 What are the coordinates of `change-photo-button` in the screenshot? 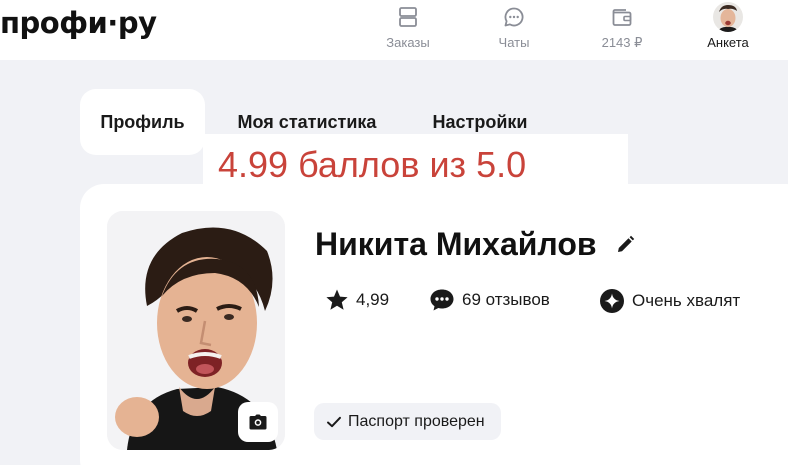 It's located at (258, 422).